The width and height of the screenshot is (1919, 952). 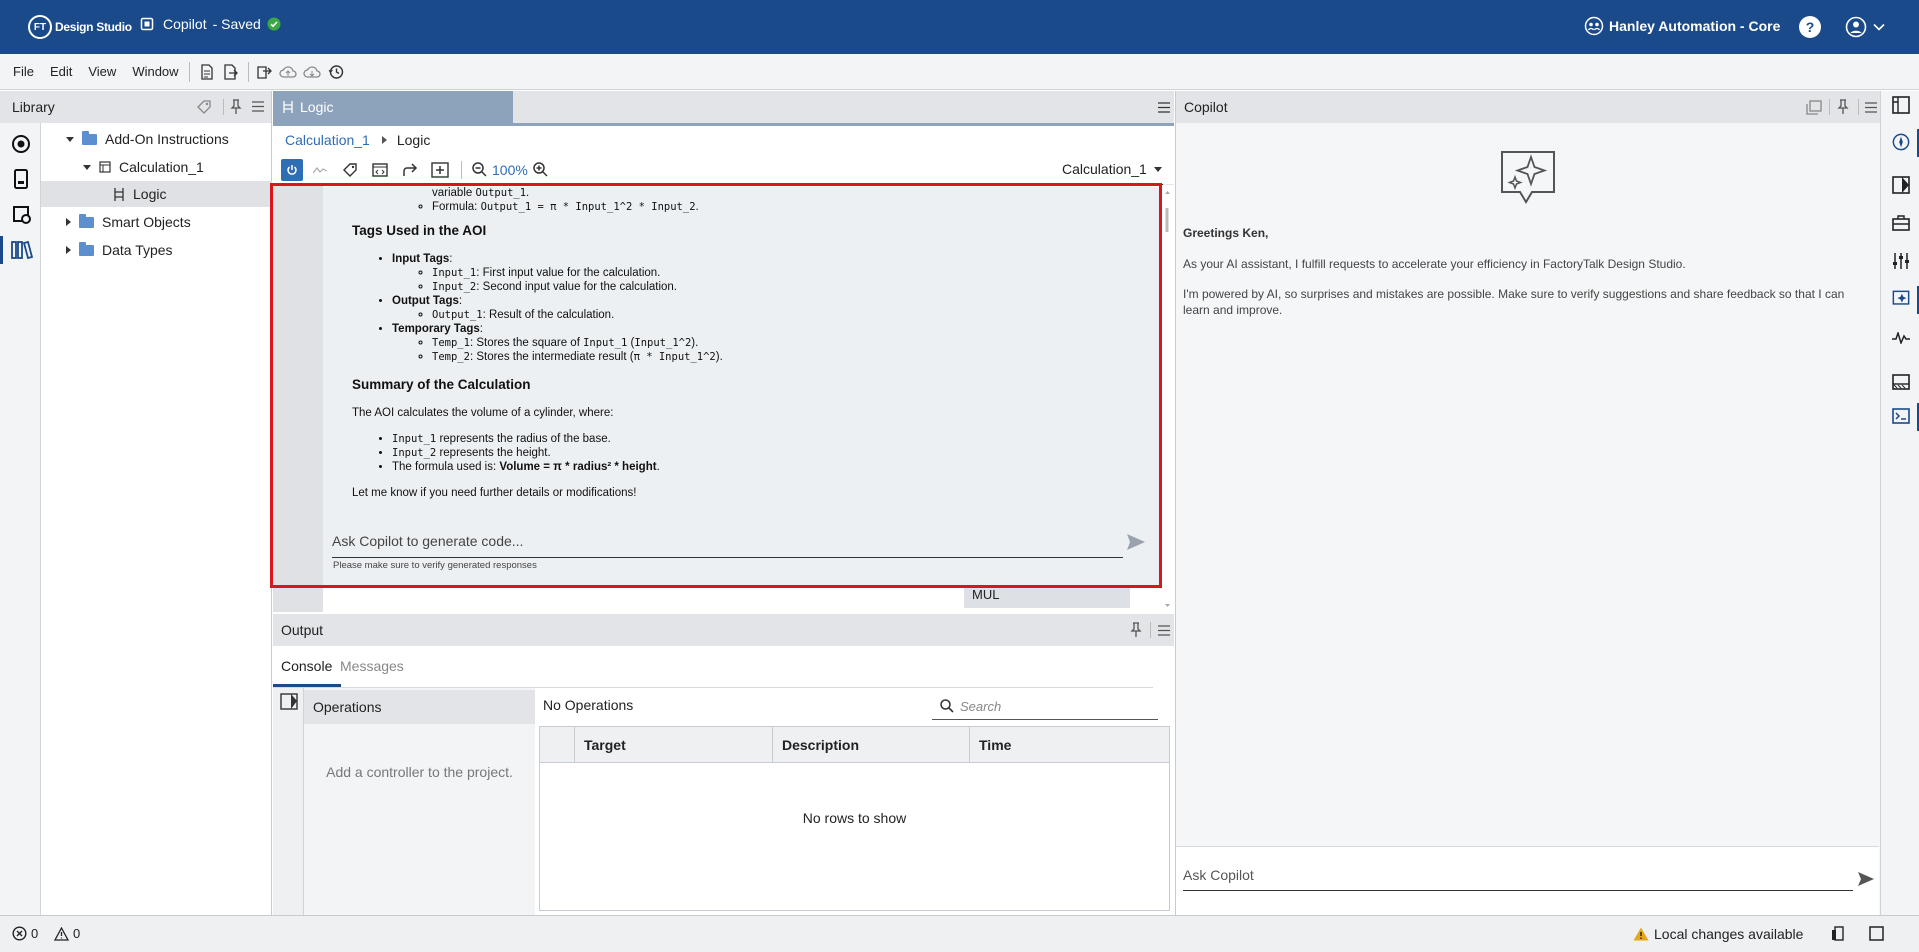 I want to click on tree-item-data-types: Data Types, so click(x=119, y=250).